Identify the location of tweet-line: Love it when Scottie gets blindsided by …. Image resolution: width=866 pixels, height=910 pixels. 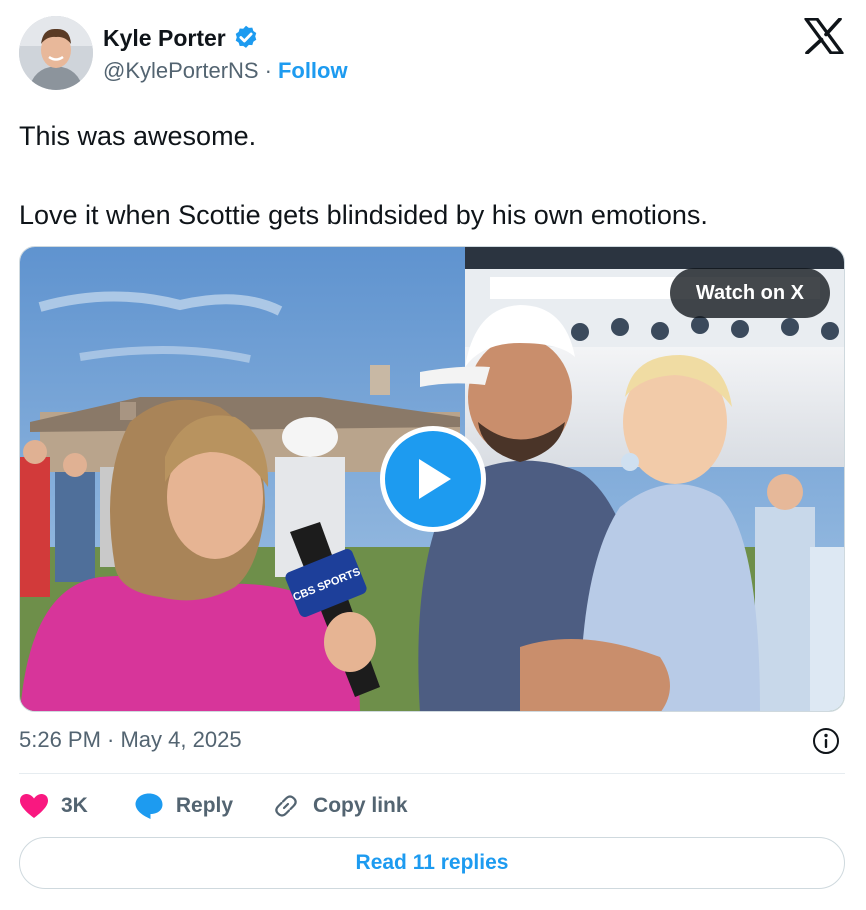
(363, 215).